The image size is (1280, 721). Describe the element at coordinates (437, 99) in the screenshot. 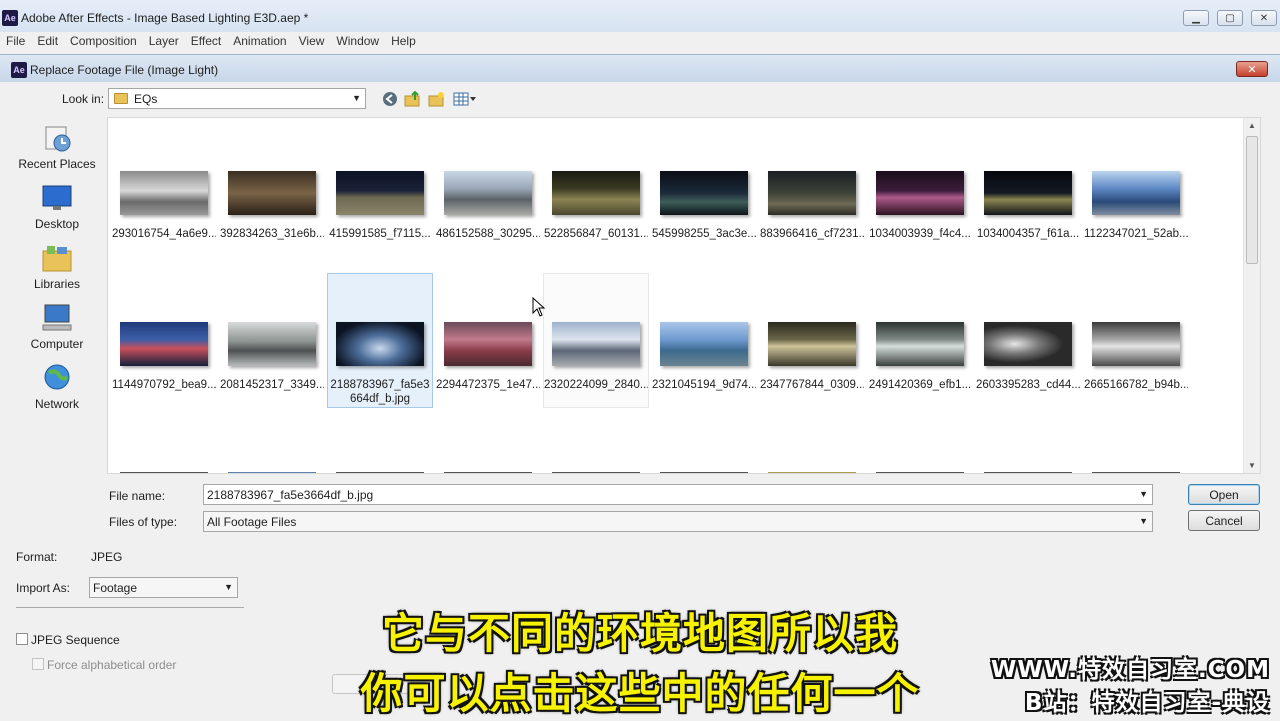

I see `new-folder-button` at that location.